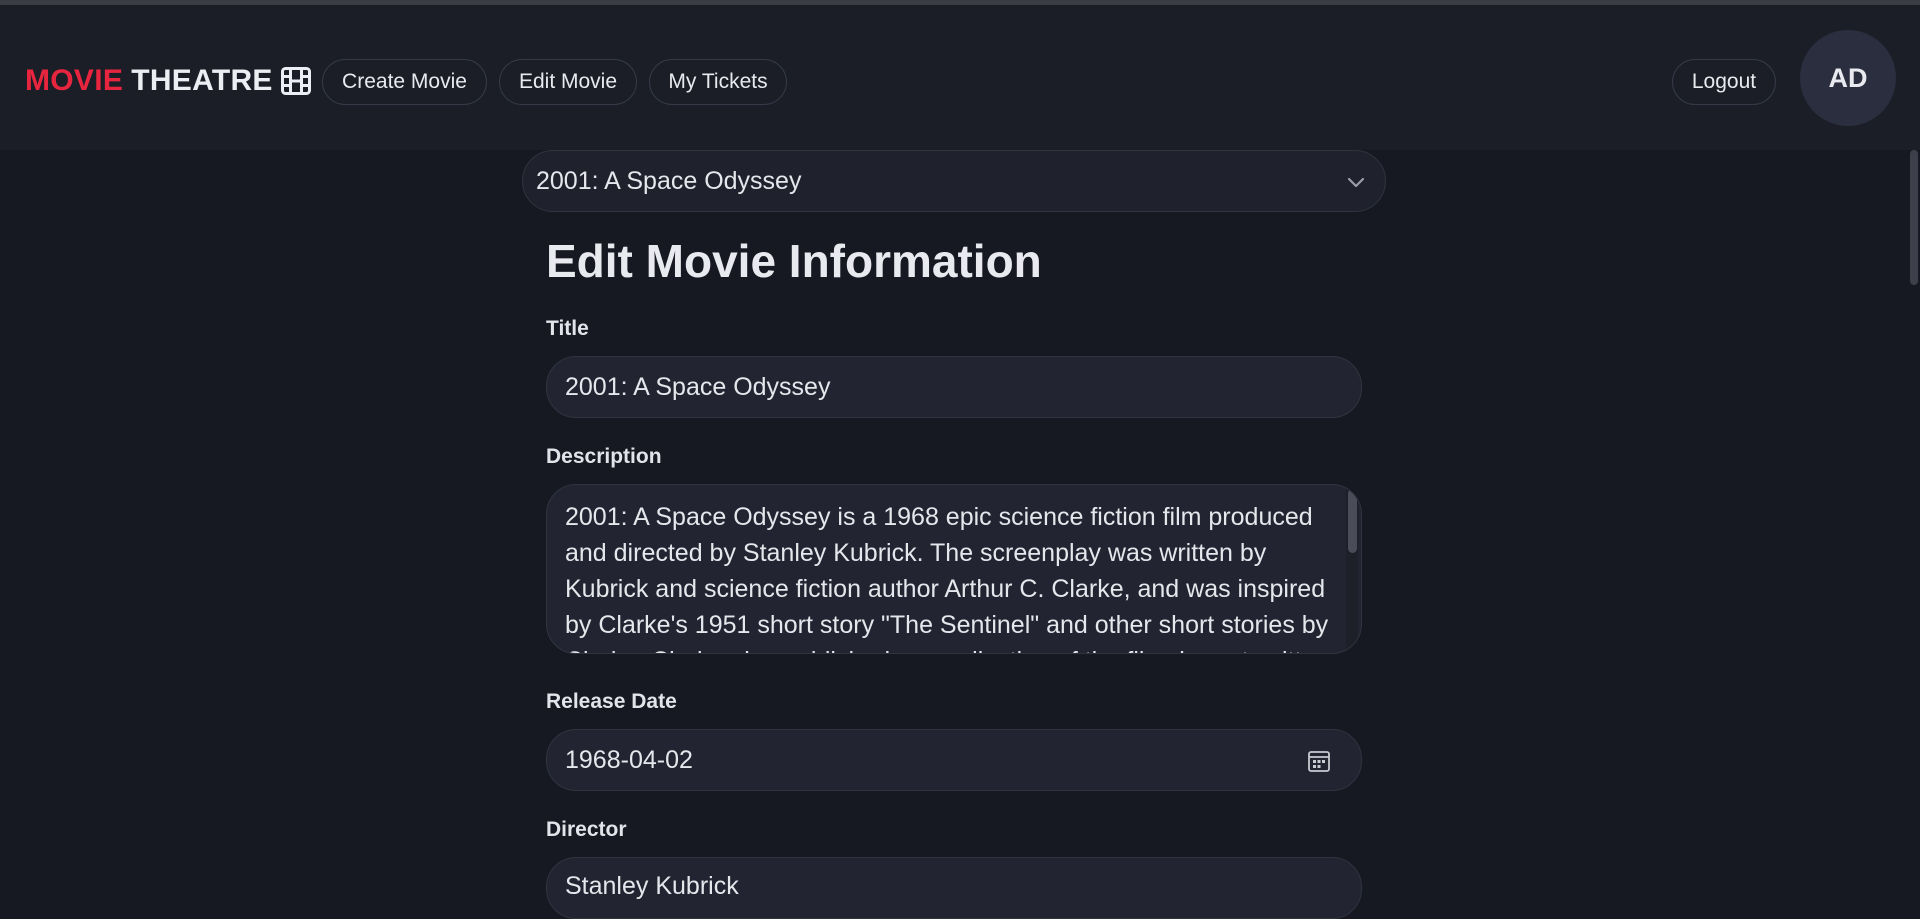 Image resolution: width=1920 pixels, height=919 pixels. I want to click on title-label: Title, so click(567, 328).